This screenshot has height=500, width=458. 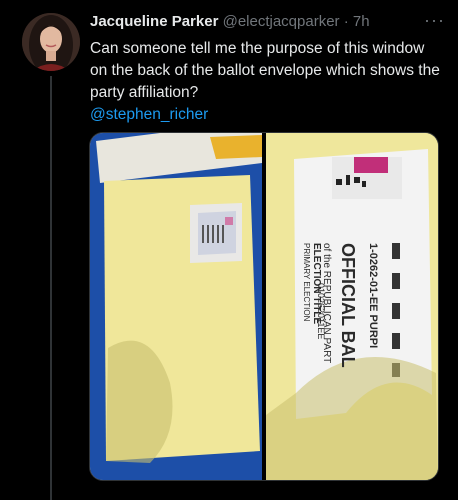 What do you see at coordinates (348, 305) in the screenshot?
I see `ballot-line2: OFFICIAL BAL` at bounding box center [348, 305].